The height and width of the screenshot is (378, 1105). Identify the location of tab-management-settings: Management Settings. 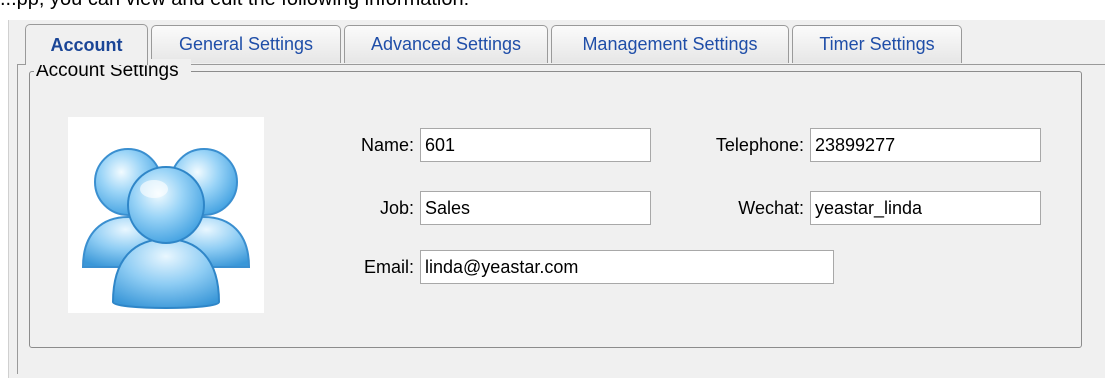
(670, 44).